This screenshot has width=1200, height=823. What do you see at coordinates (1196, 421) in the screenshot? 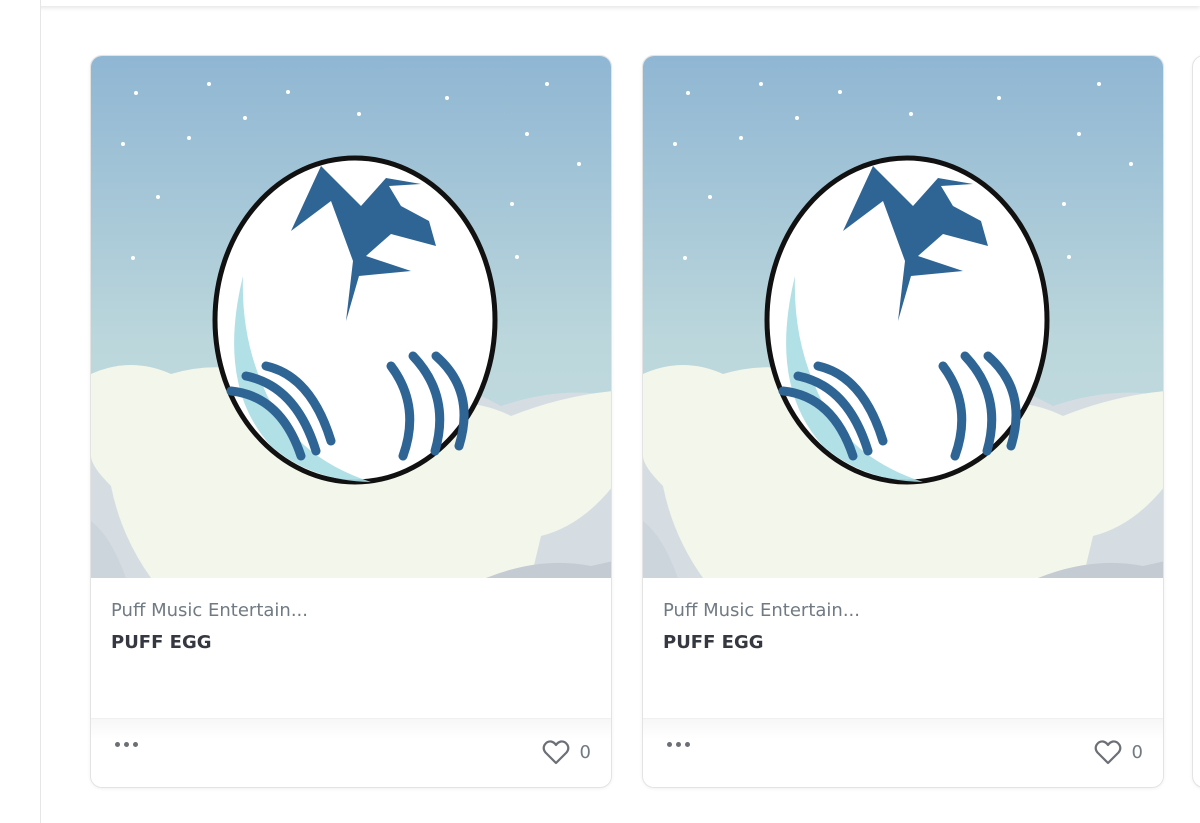
I see `nft-card-partial` at bounding box center [1196, 421].